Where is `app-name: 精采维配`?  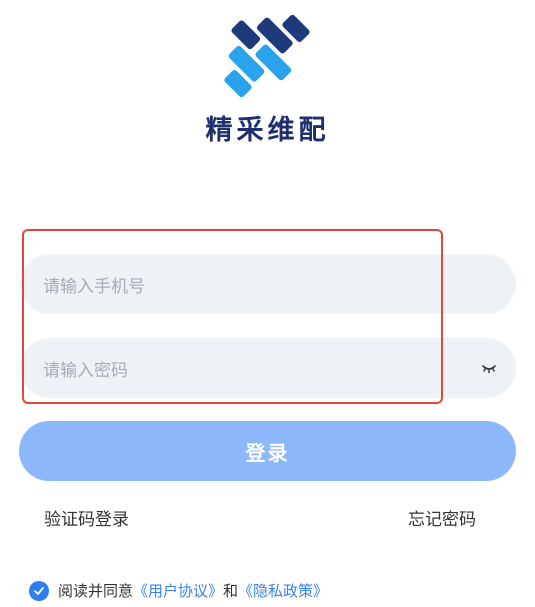 app-name: 精采维配 is located at coordinates (267, 130).